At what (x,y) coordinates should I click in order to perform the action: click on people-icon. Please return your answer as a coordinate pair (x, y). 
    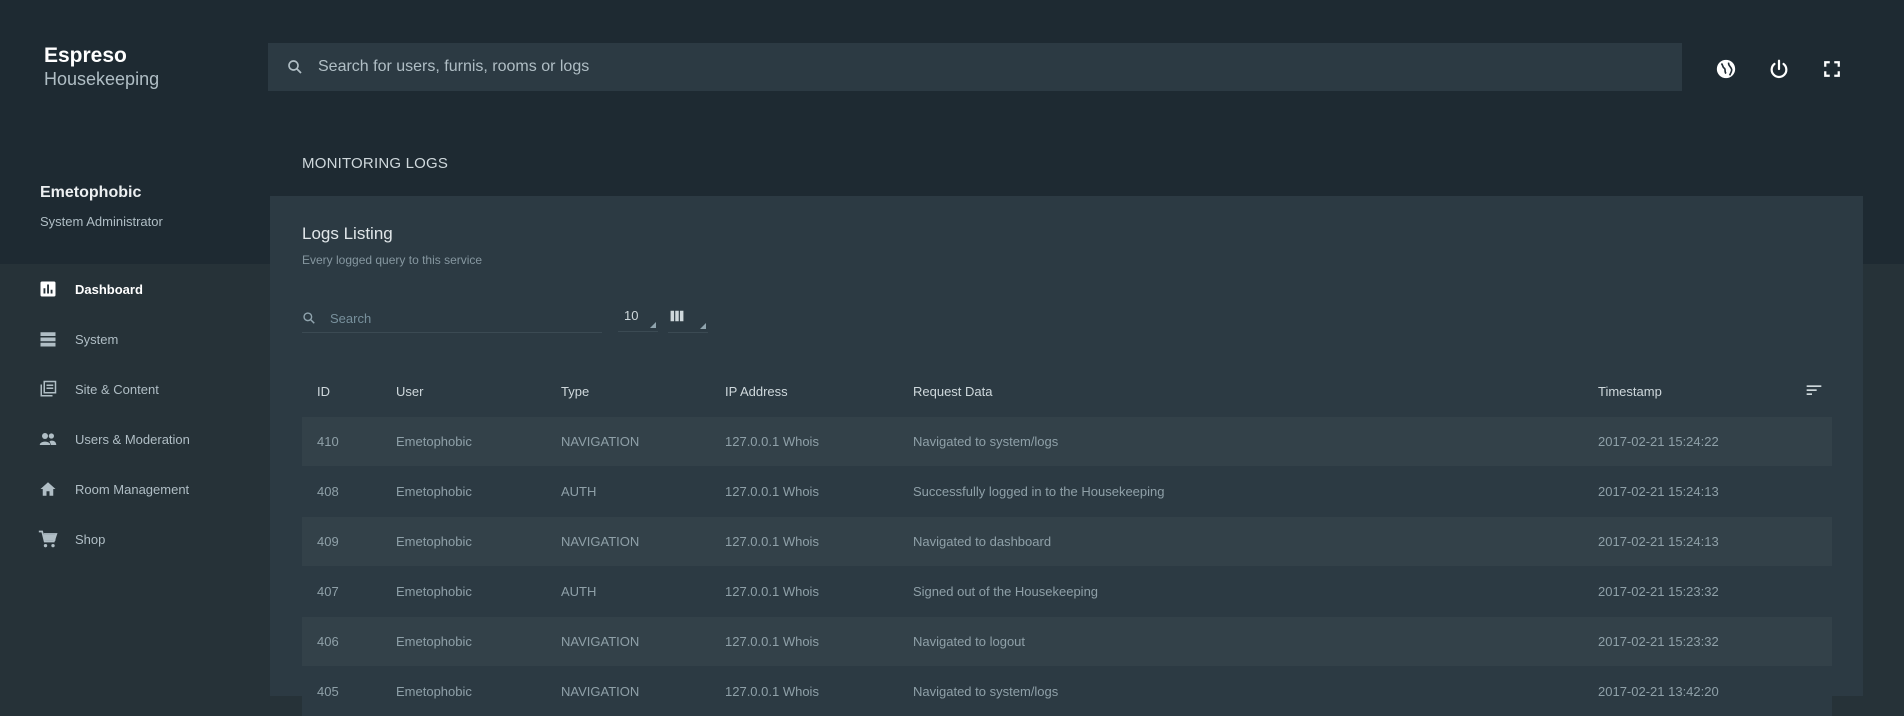
    Looking at the image, I should click on (48, 439).